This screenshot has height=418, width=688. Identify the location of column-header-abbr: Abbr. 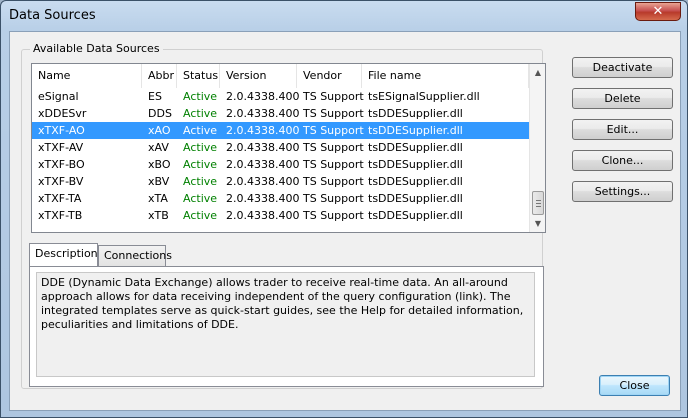
(159, 76).